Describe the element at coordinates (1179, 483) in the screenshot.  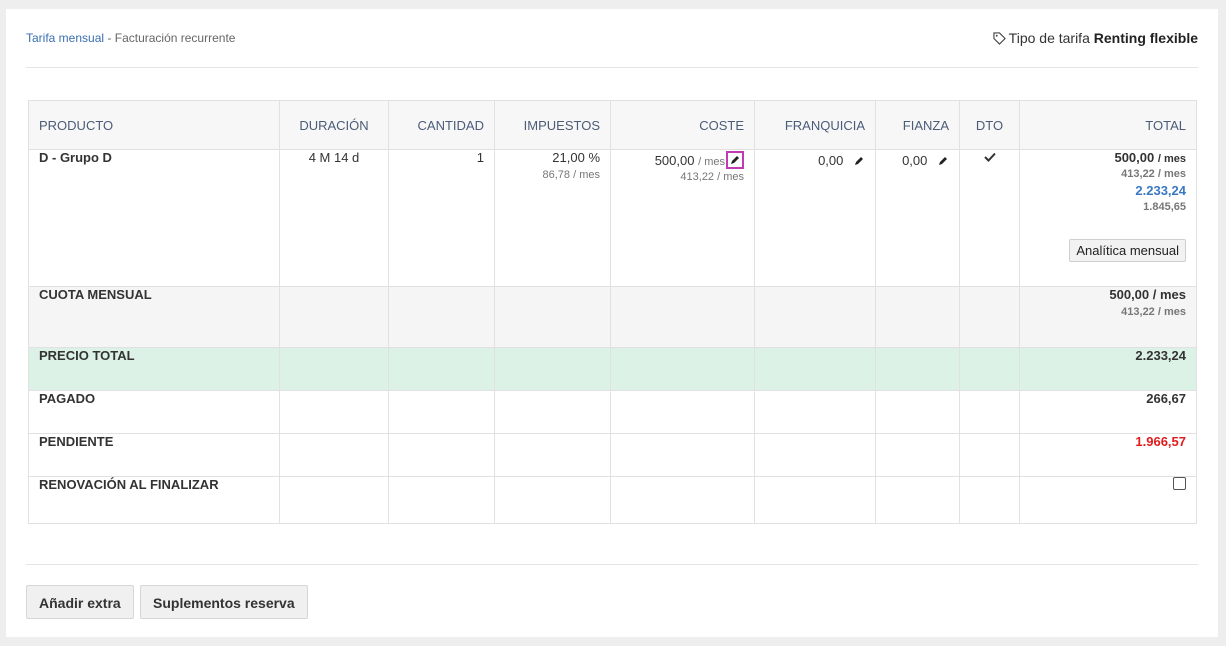
I see `renovacion-checkbox` at that location.